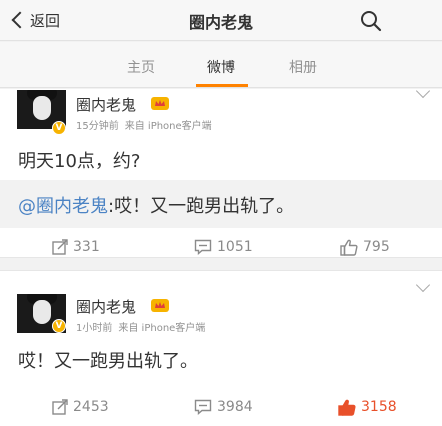 The height and width of the screenshot is (426, 442). I want to click on profile-tabs: 主页 微博 相册, so click(221, 65).